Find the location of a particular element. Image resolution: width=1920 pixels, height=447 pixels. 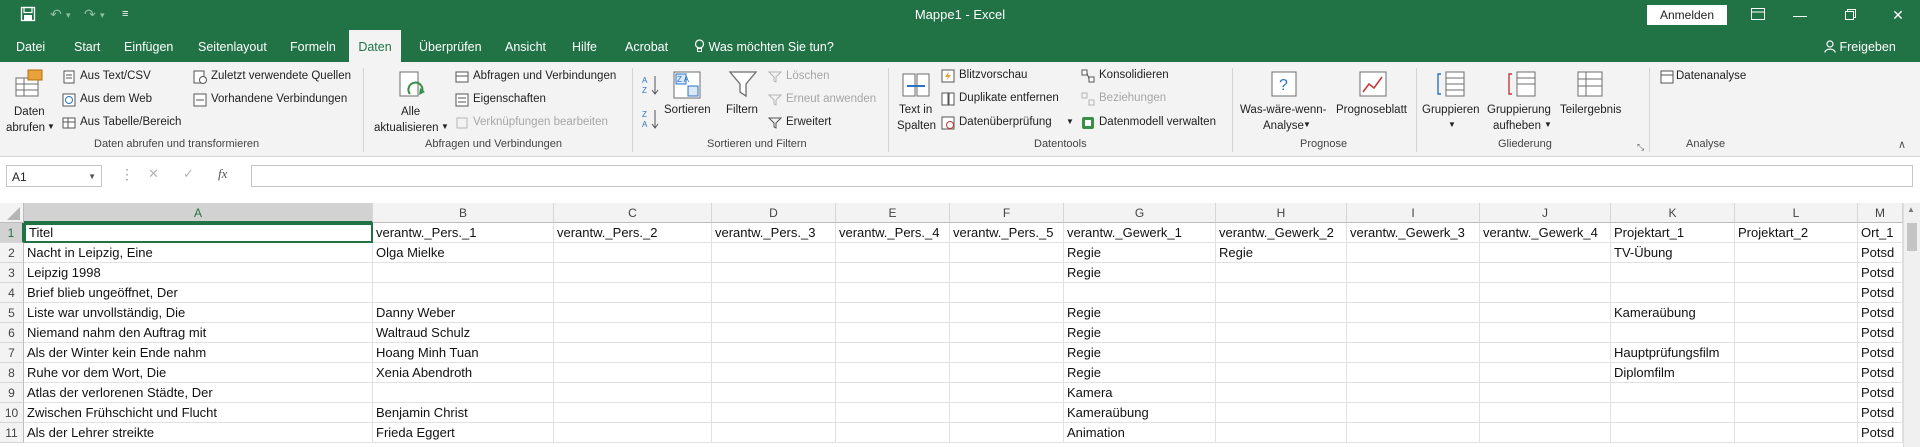

cell-b8: Xenia Abendroth is located at coordinates (463, 373).